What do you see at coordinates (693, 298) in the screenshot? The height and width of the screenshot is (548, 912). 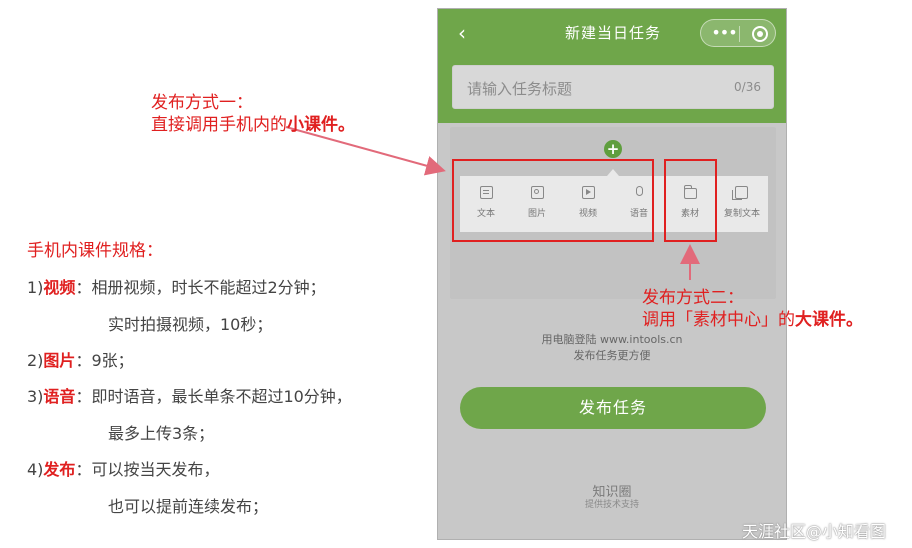 I see `method2-title: 发布方式二：` at bounding box center [693, 298].